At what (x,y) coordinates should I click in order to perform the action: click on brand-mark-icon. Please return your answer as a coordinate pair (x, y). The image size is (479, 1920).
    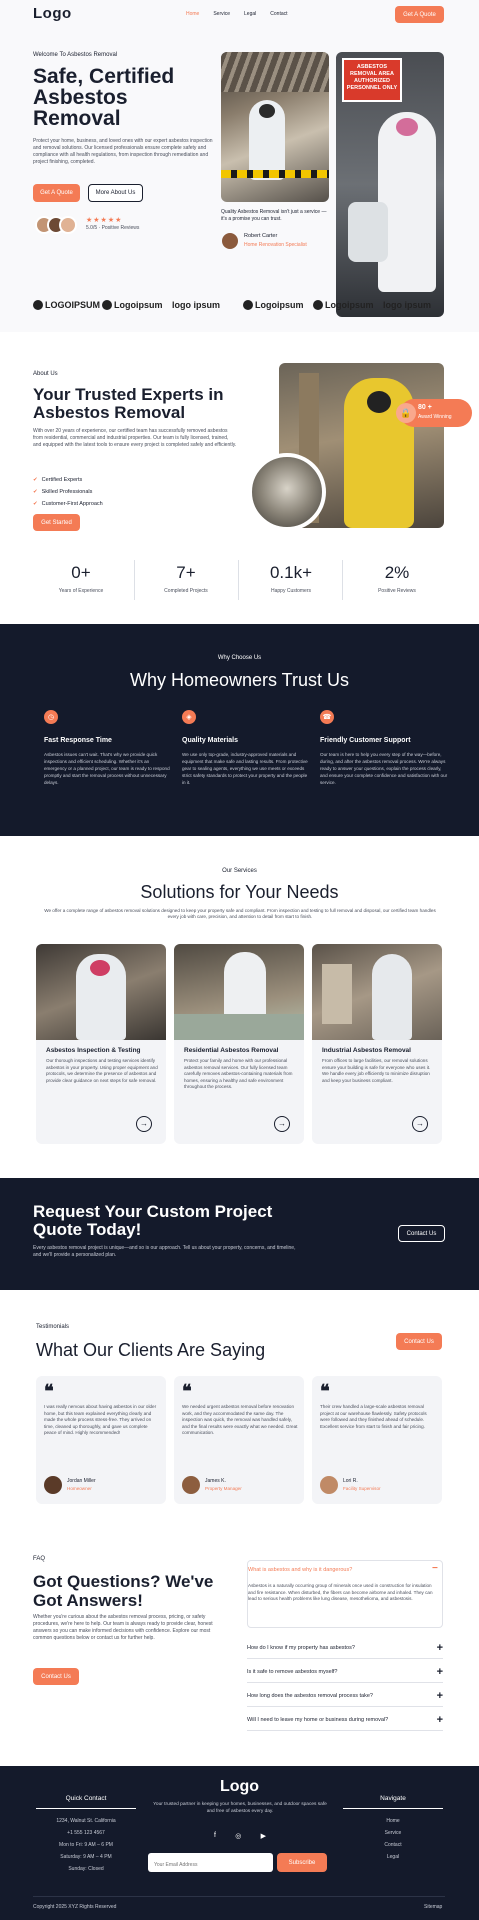
    Looking at the image, I should click on (107, 305).